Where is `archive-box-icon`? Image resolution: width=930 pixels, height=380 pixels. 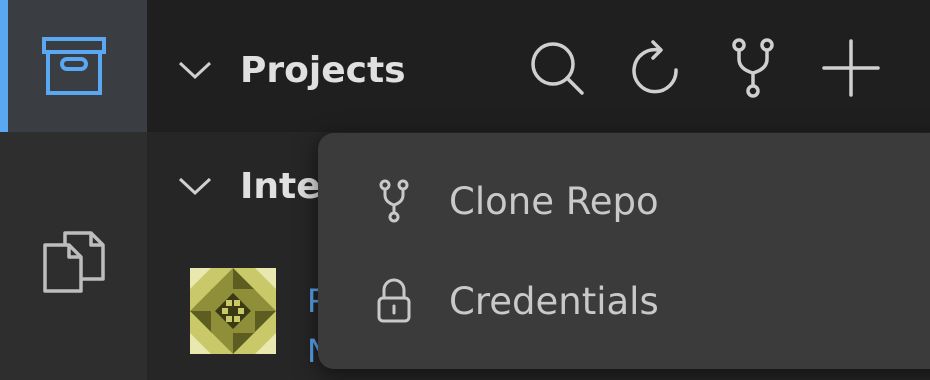 archive-box-icon is located at coordinates (73, 66).